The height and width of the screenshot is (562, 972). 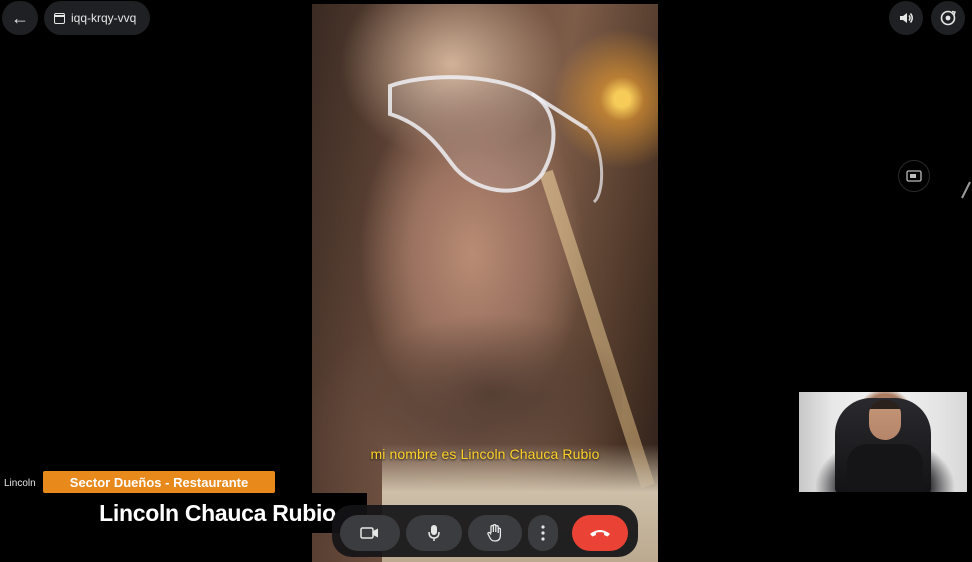 I want to click on video-frame-icon, so click(x=914, y=176).